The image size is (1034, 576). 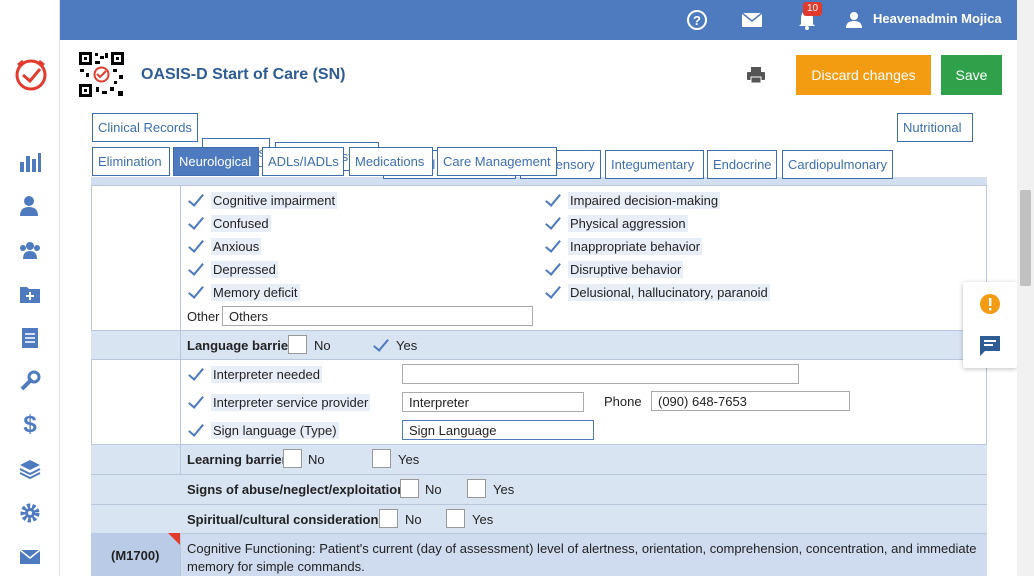 What do you see at coordinates (837, 164) in the screenshot?
I see `tab-cardiopulmonary: Cardiopulmonary` at bounding box center [837, 164].